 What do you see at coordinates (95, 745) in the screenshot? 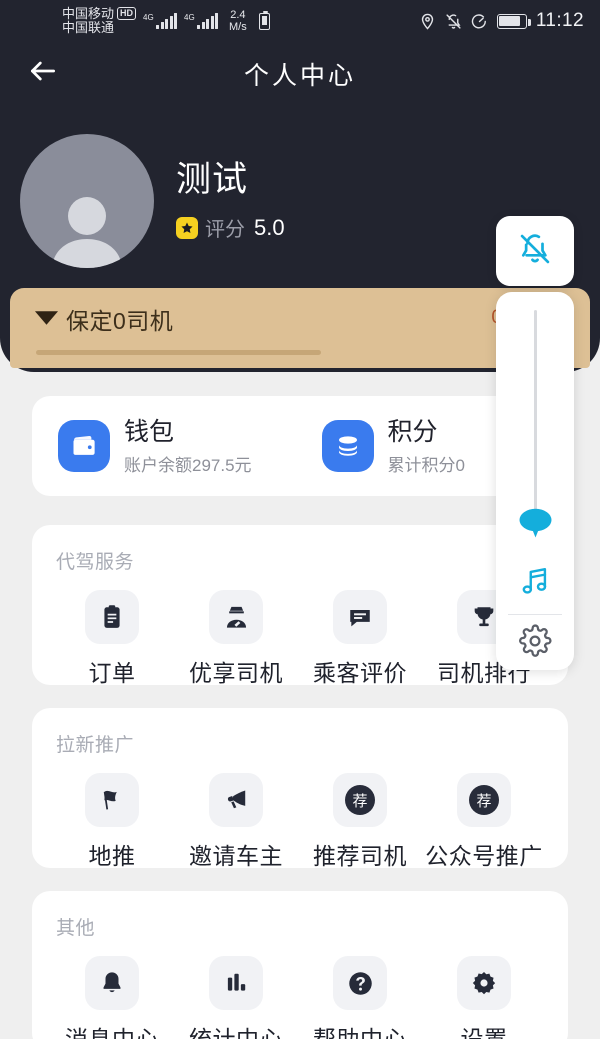
I see `promotion-section-title: 拉新推广` at bounding box center [95, 745].